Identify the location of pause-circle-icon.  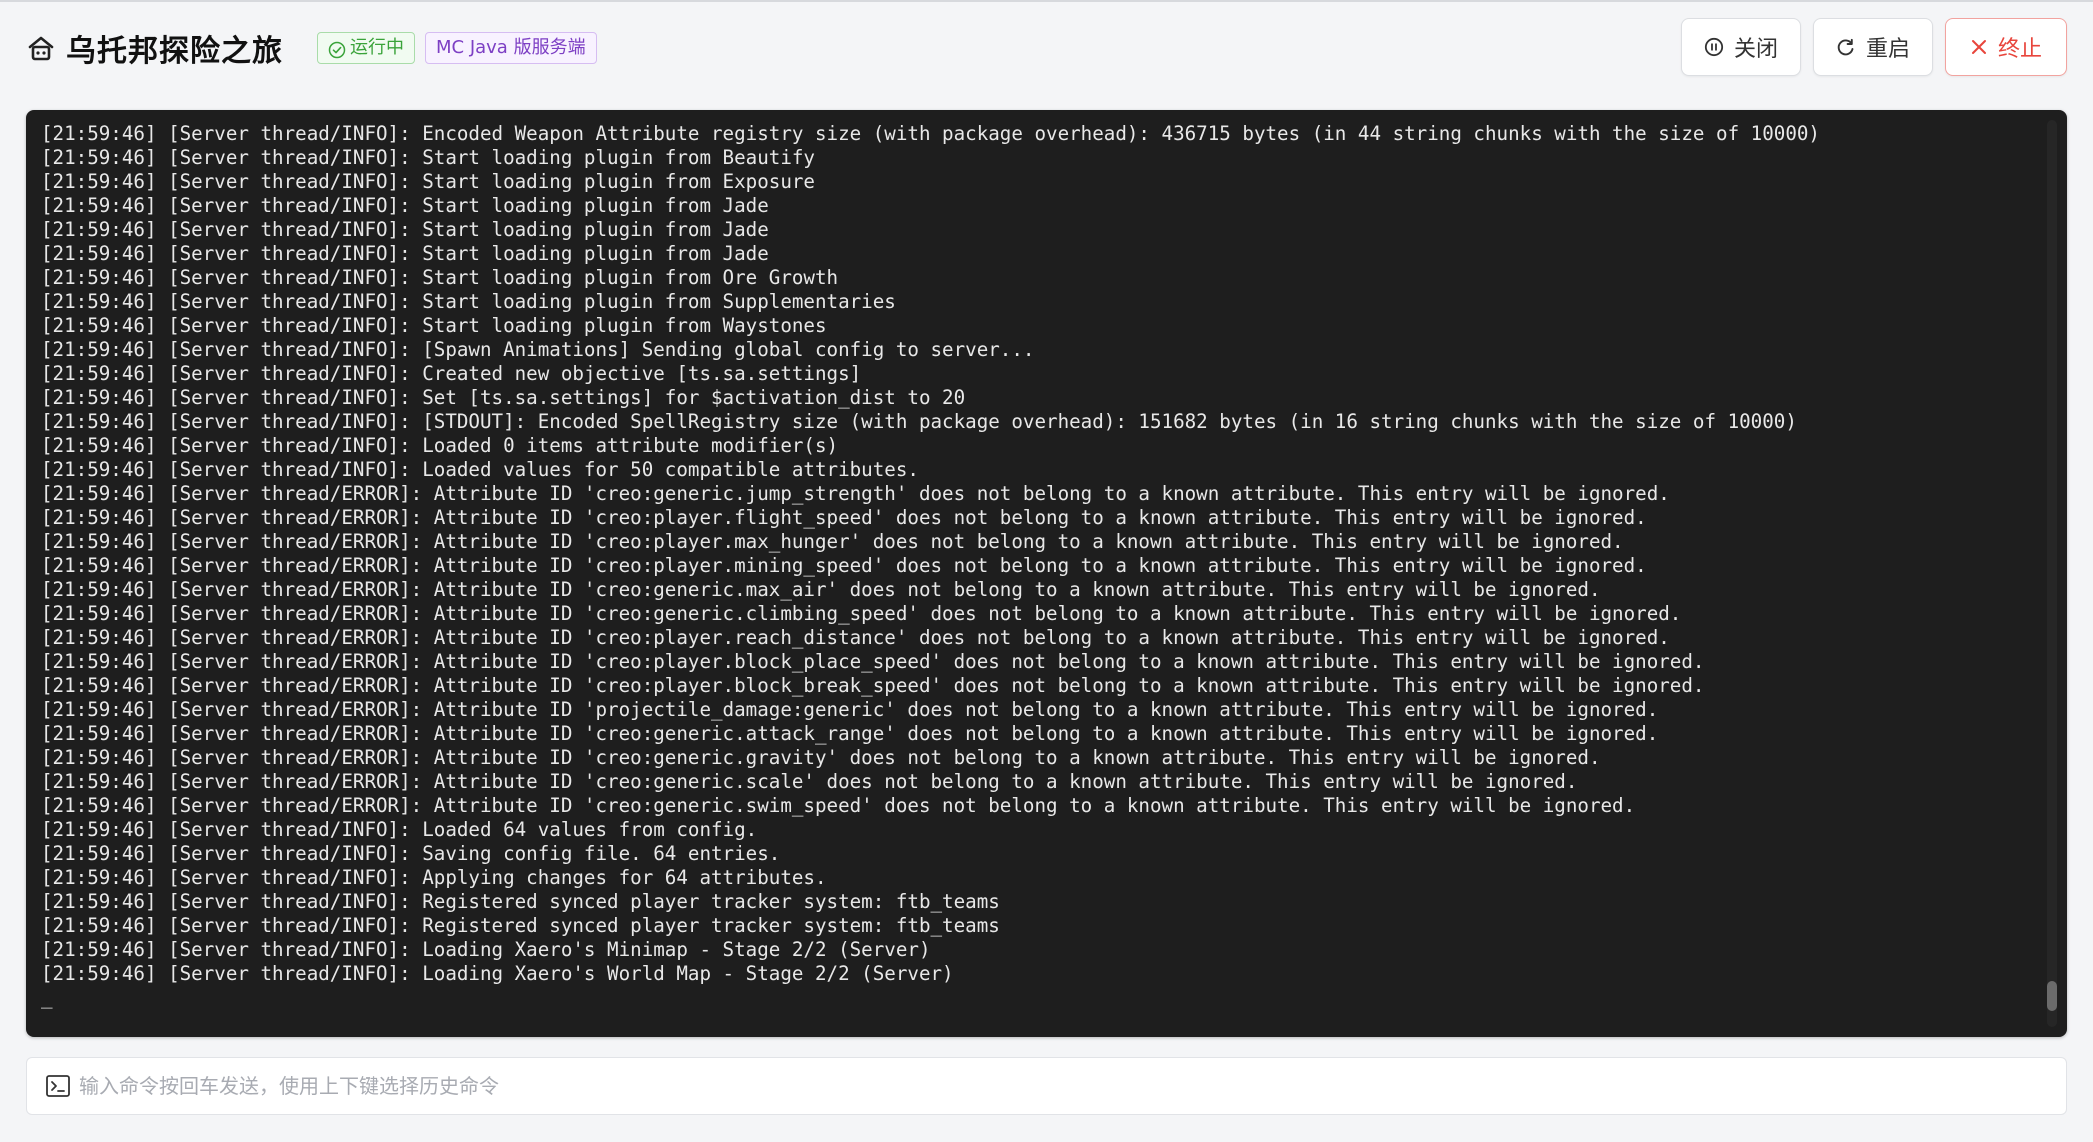
(1714, 47).